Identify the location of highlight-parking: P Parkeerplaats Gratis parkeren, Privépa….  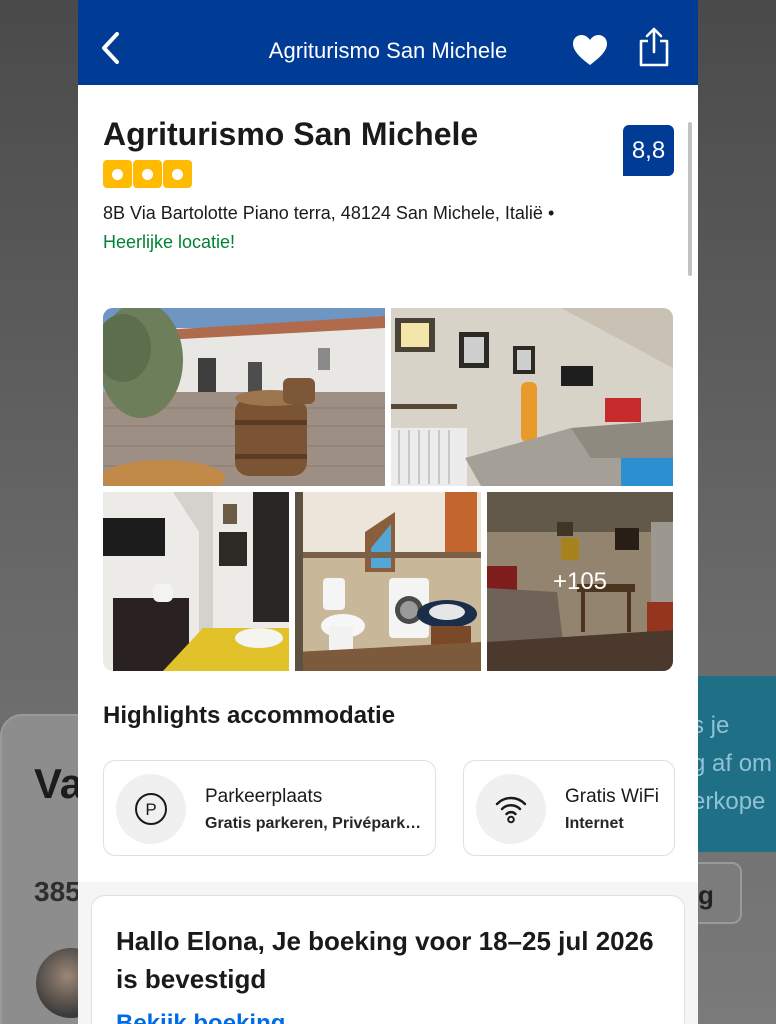
(269, 808).